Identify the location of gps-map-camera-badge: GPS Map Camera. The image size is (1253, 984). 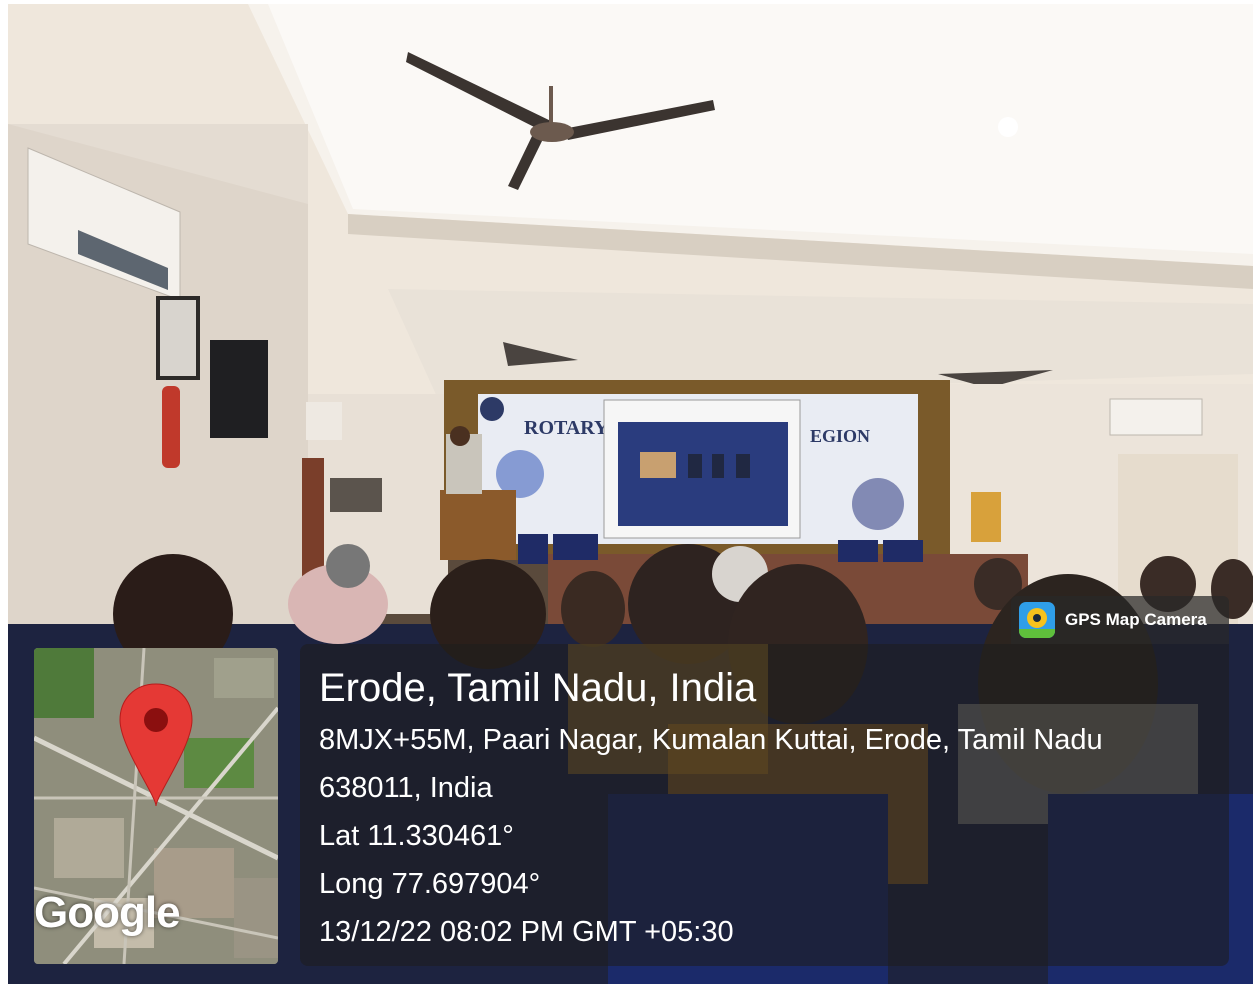
(1120, 620).